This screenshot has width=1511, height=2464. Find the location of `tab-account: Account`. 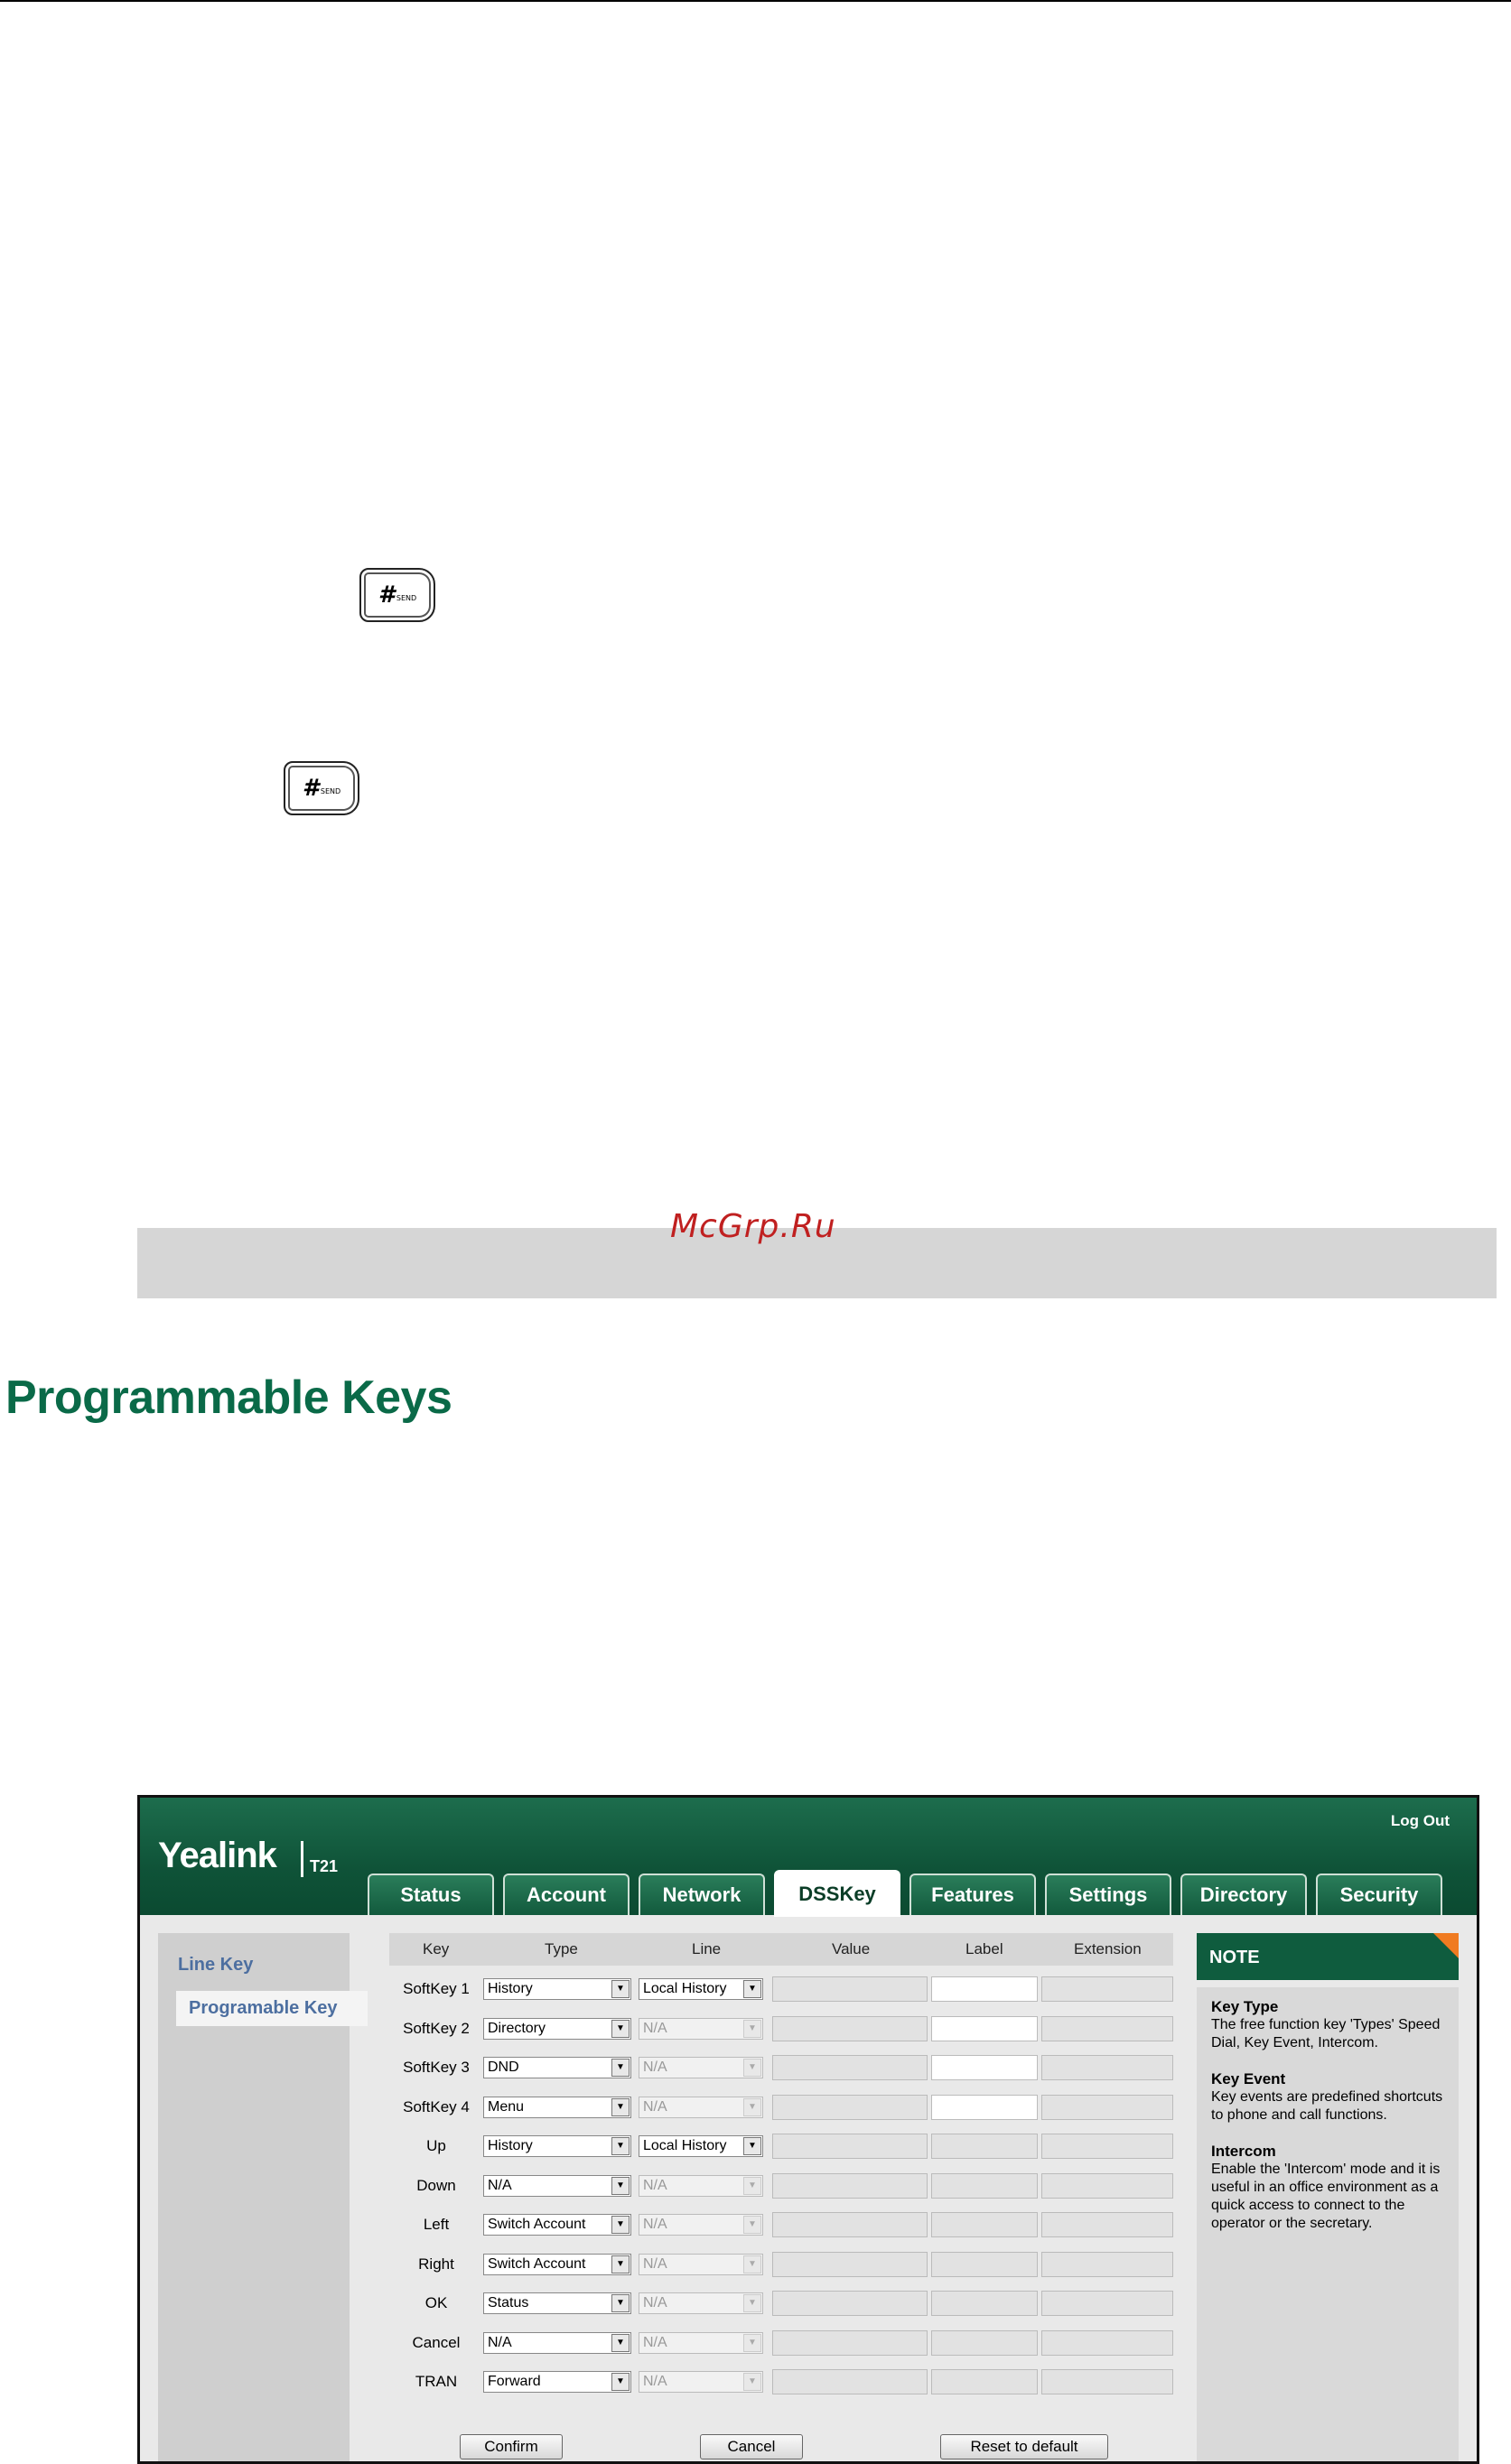

tab-account: Account is located at coordinates (566, 1894).